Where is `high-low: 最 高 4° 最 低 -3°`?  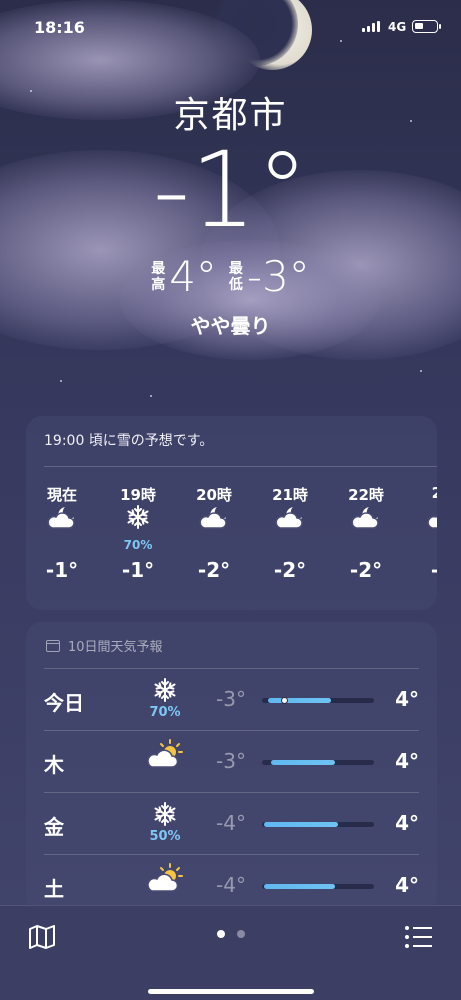
high-low: 最 高 4° 最 低 -3° is located at coordinates (230, 277).